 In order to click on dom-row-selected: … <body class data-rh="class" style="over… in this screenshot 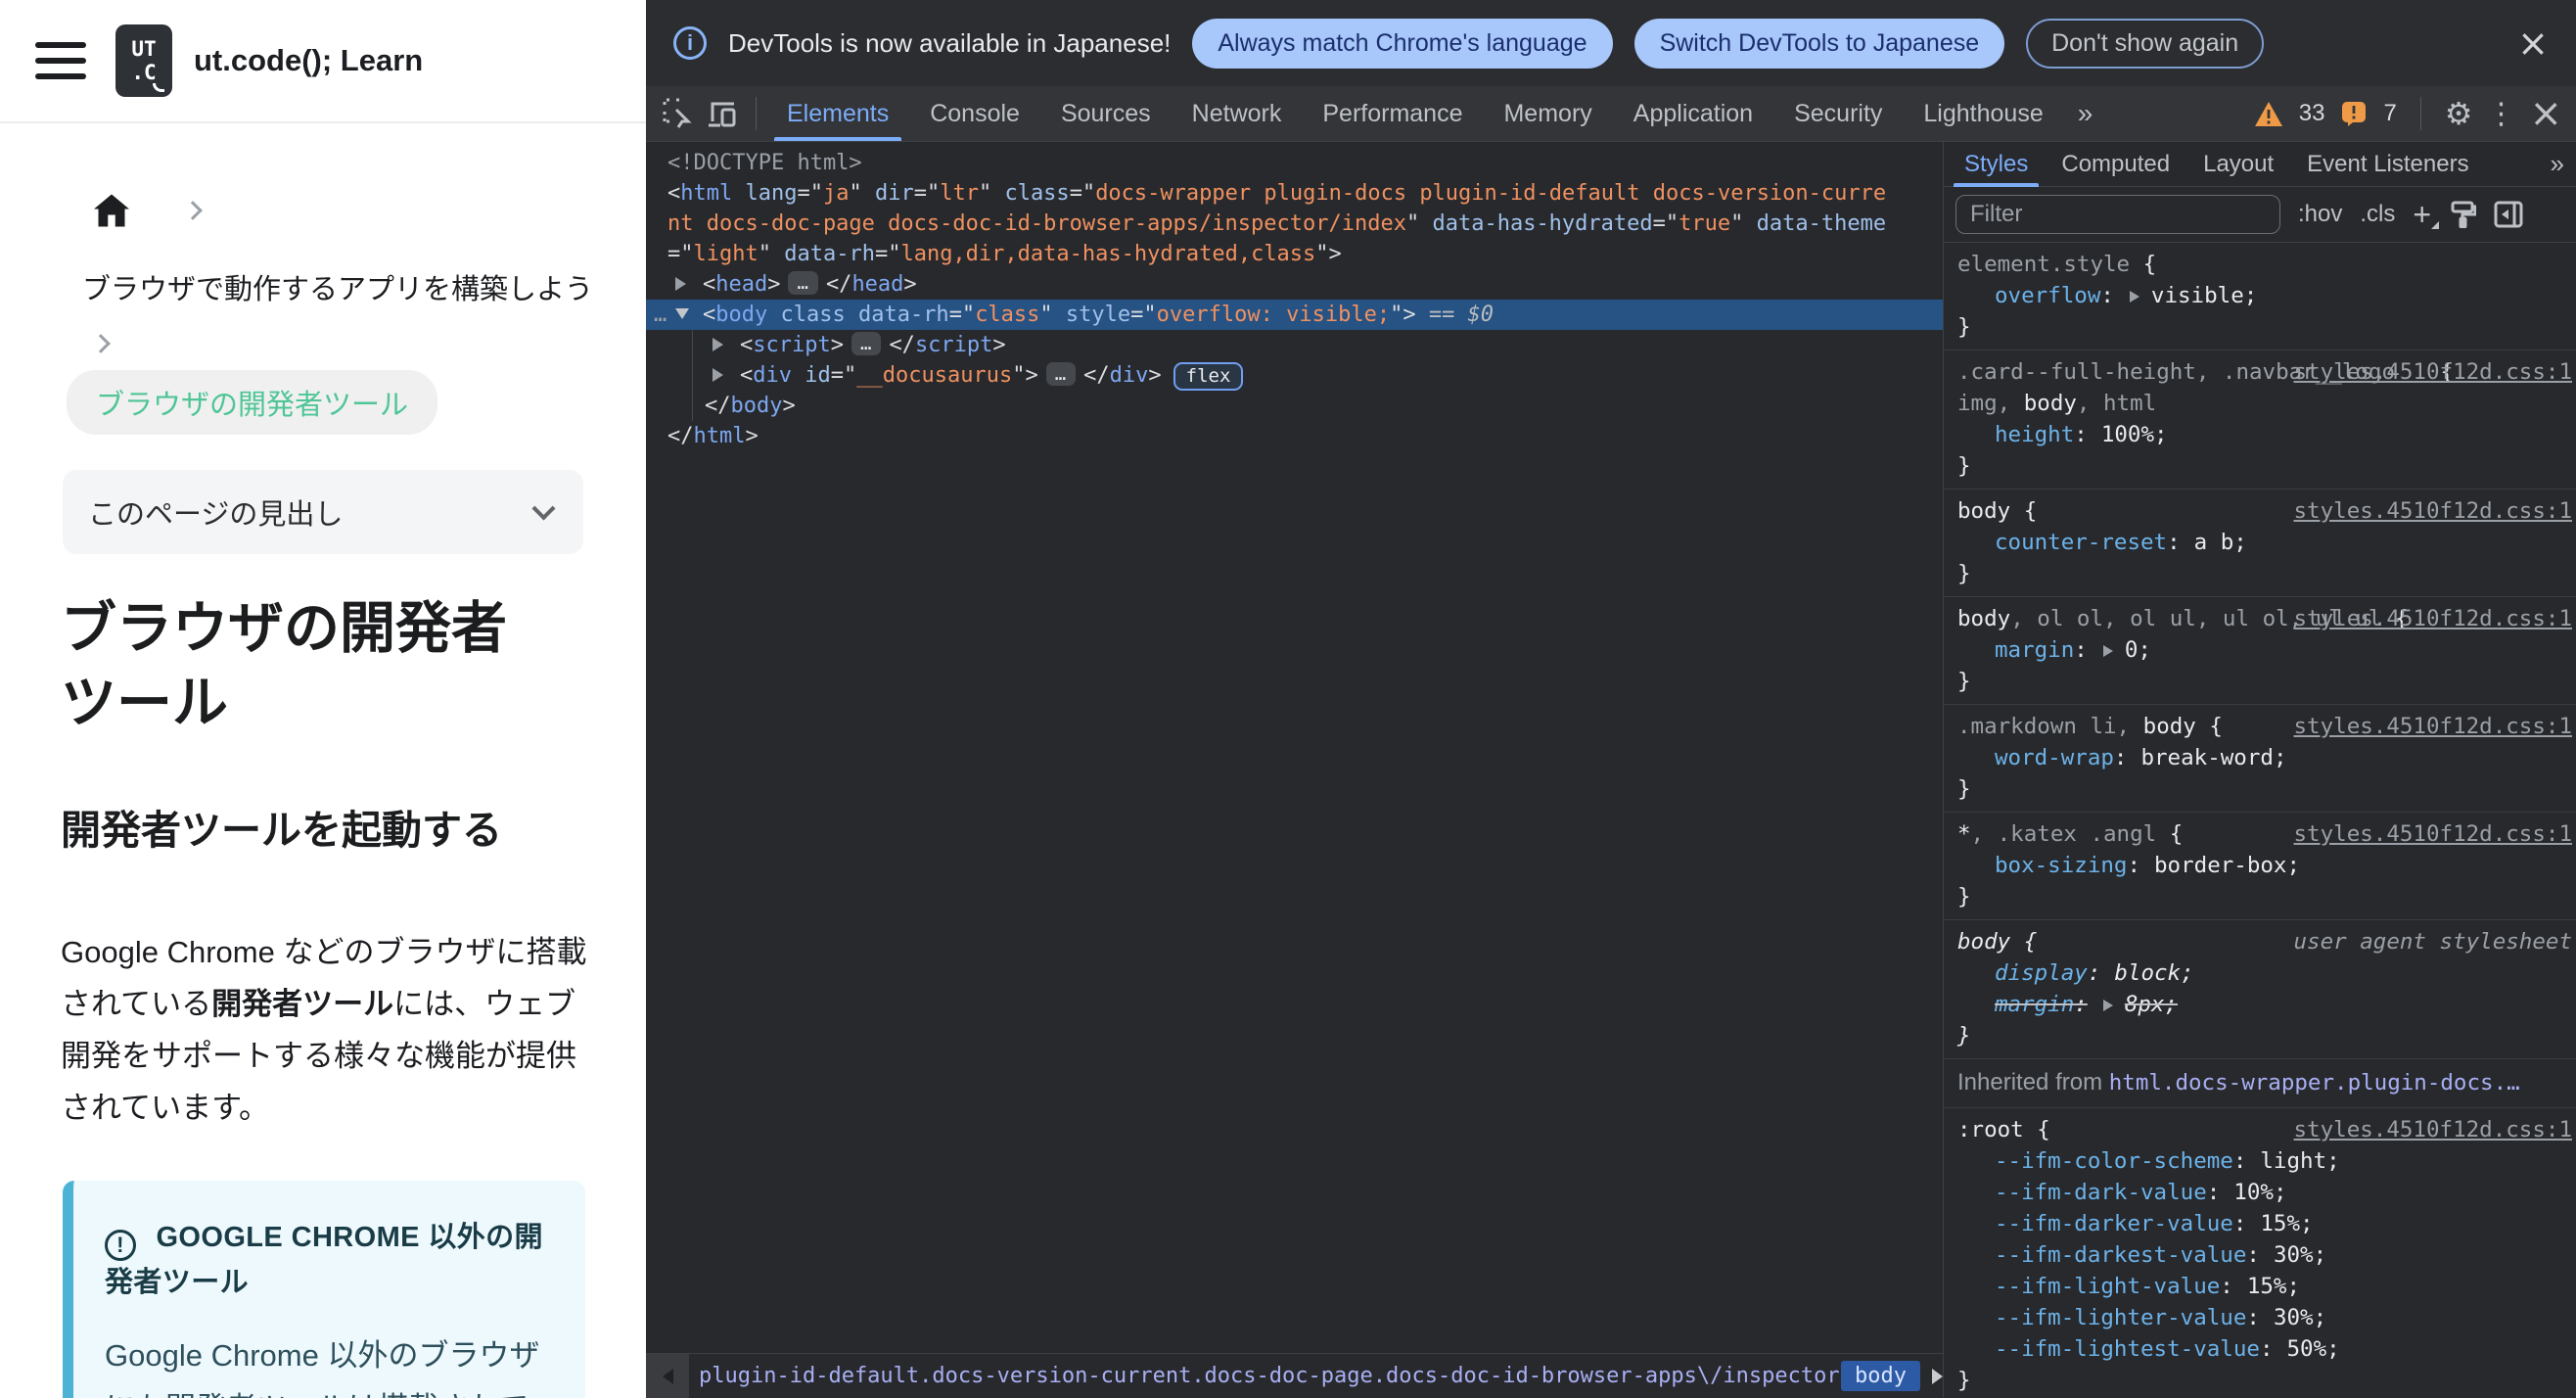, I will do `click(1294, 315)`.